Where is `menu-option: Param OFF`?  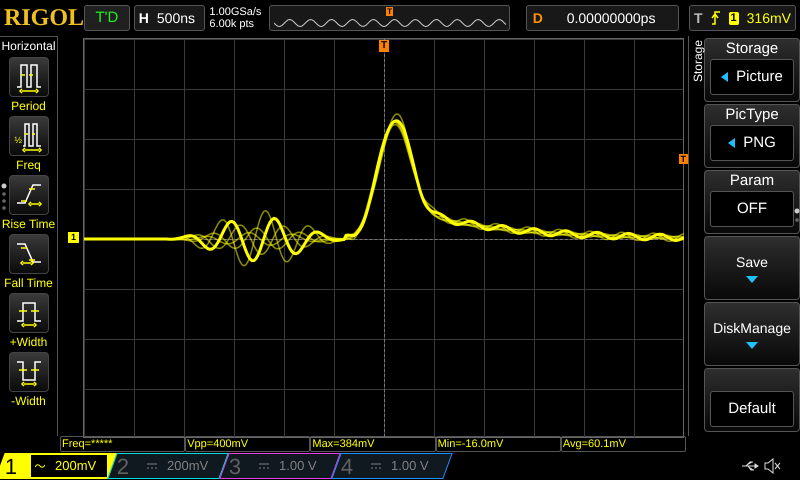 menu-option: Param OFF is located at coordinates (752, 202).